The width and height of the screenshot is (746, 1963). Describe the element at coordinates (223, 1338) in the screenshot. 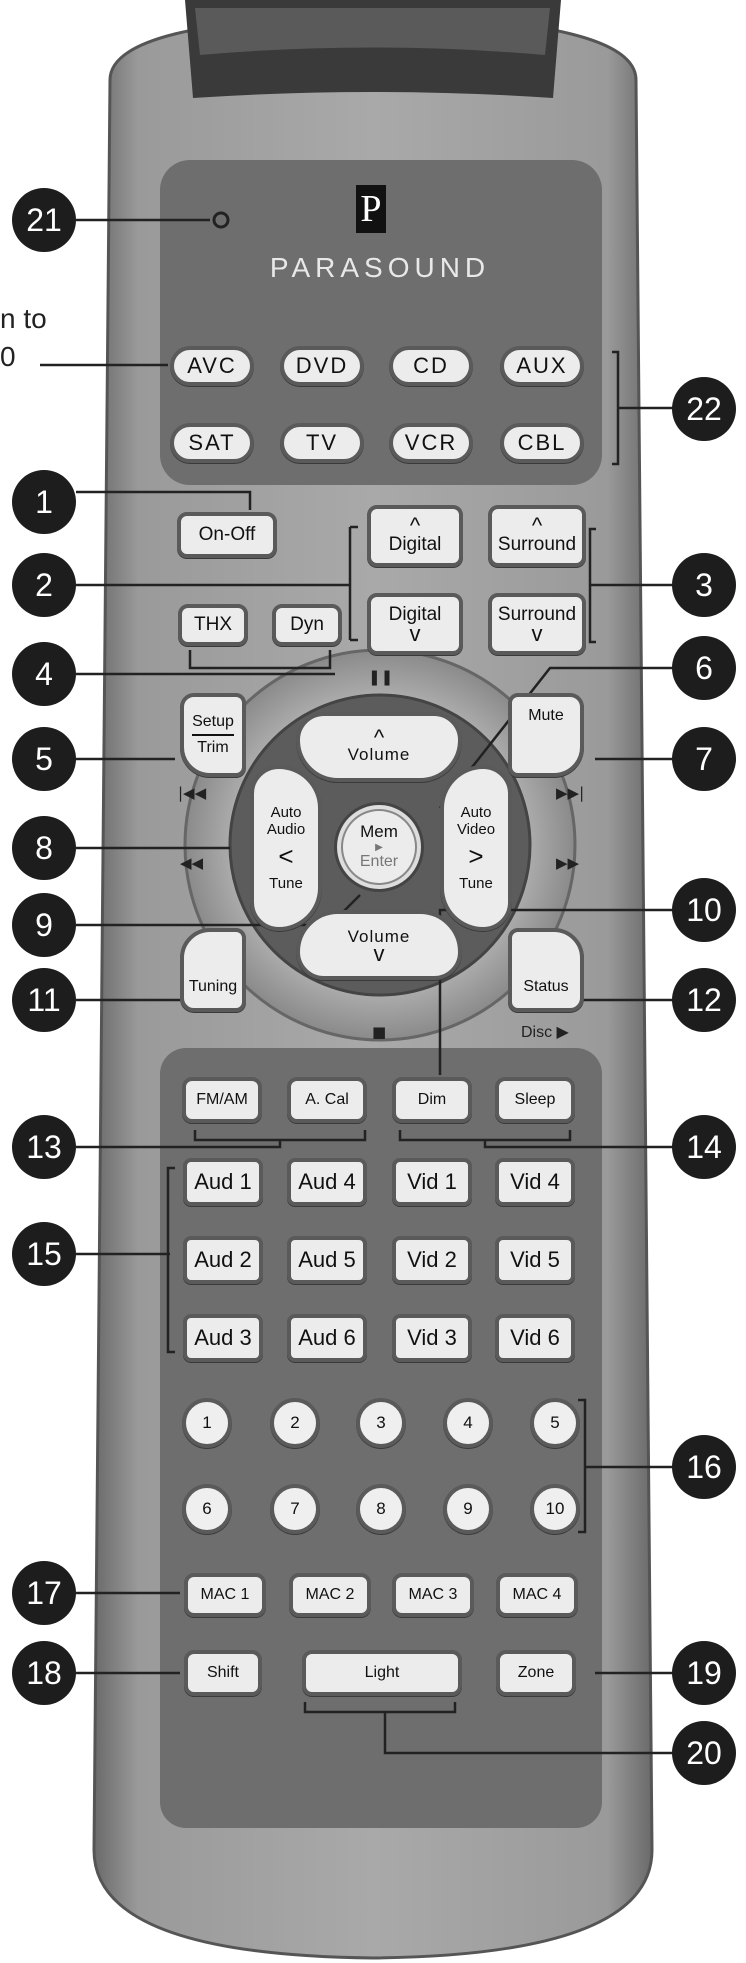

I see `input-button-aud-3: Aud 3` at that location.